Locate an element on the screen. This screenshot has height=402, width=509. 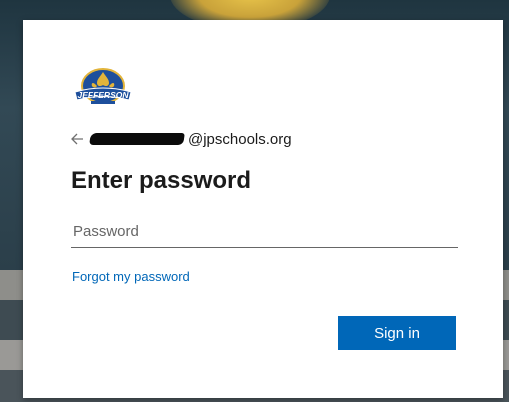
account-identity: @jpschools.org is located at coordinates (181, 139).